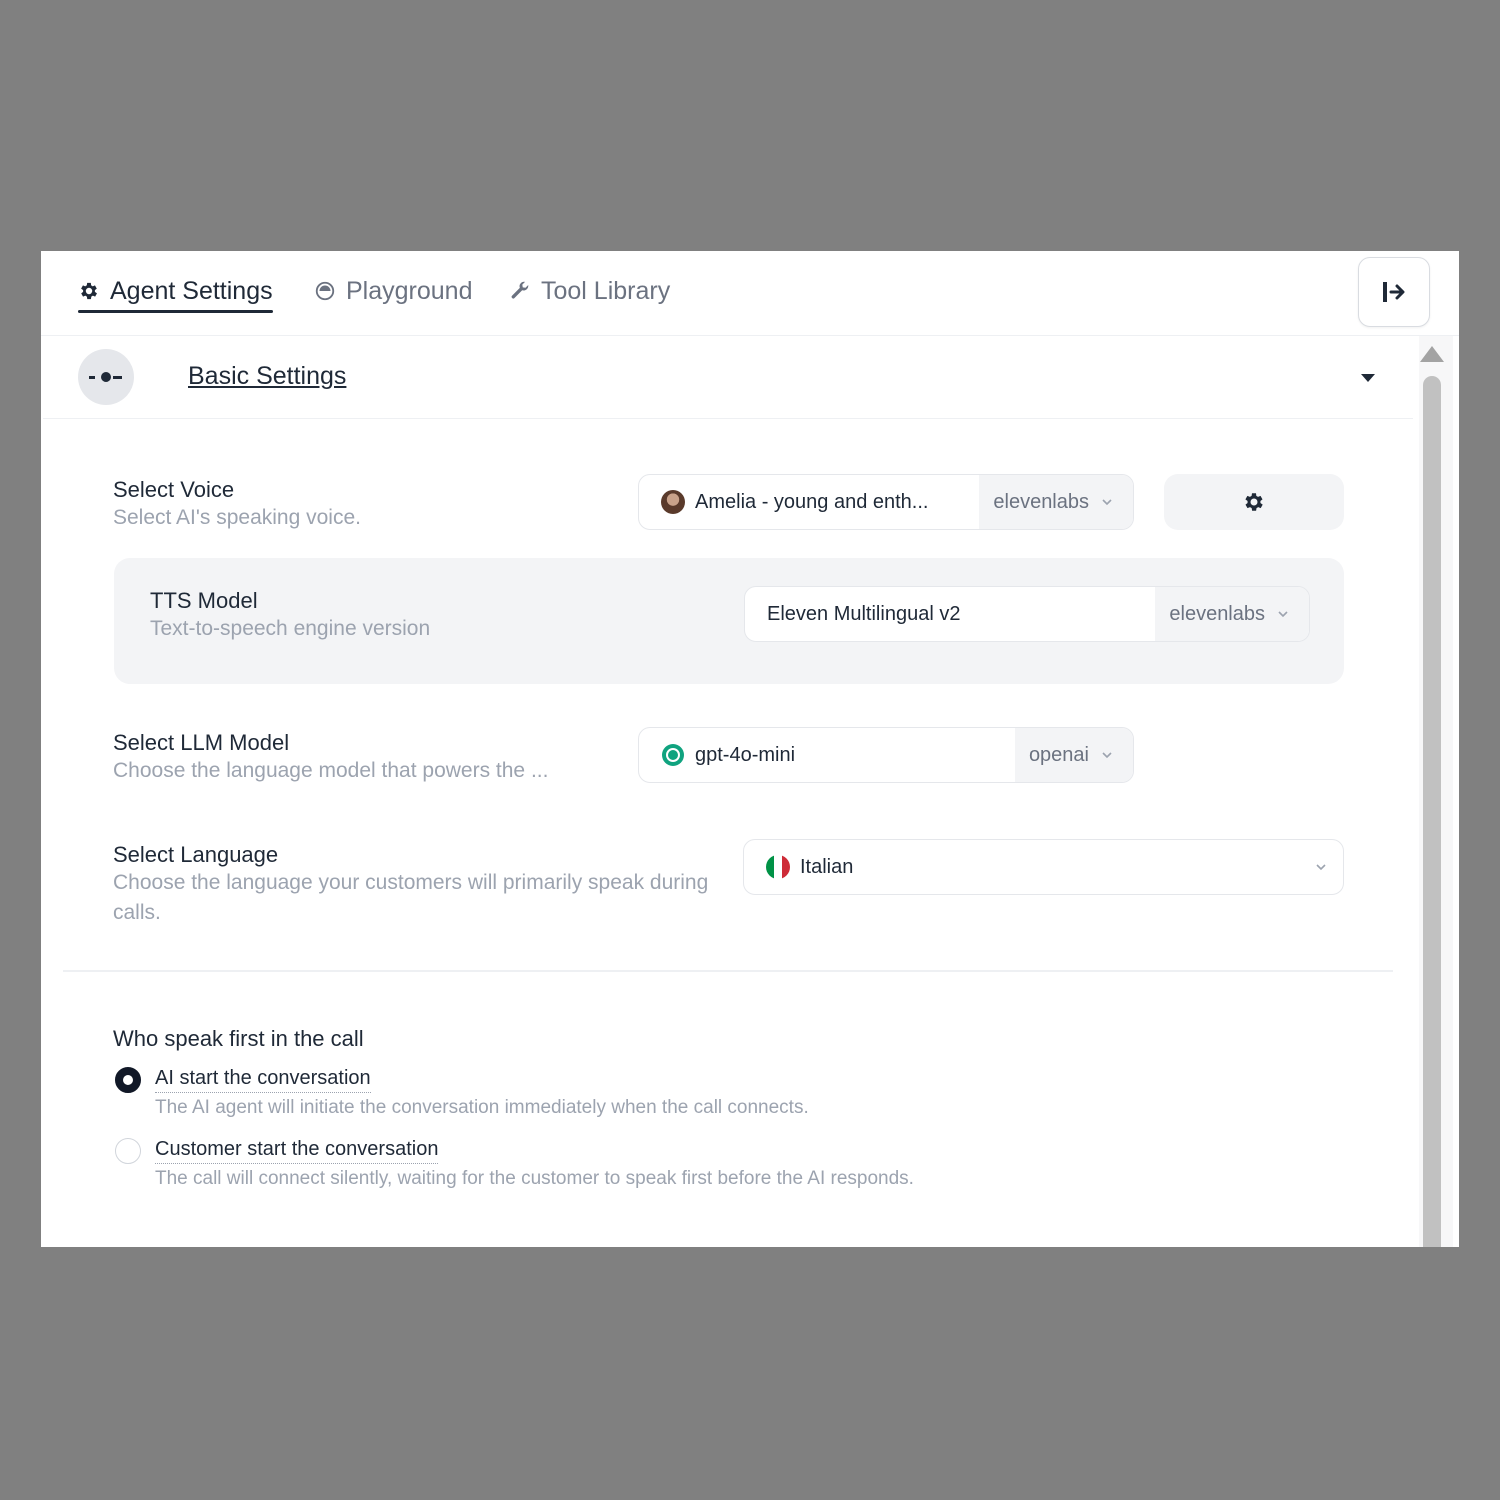 The height and width of the screenshot is (1500, 1500). Describe the element at coordinates (263, 1080) in the screenshot. I see `ai-starts-label: AI start the conversation` at that location.